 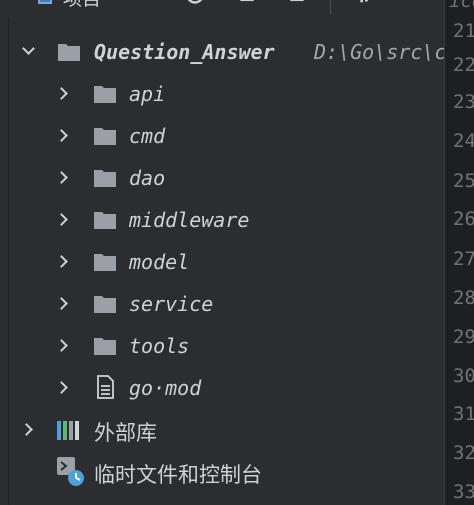 I want to click on tree-item-dao: dao, so click(x=222, y=178).